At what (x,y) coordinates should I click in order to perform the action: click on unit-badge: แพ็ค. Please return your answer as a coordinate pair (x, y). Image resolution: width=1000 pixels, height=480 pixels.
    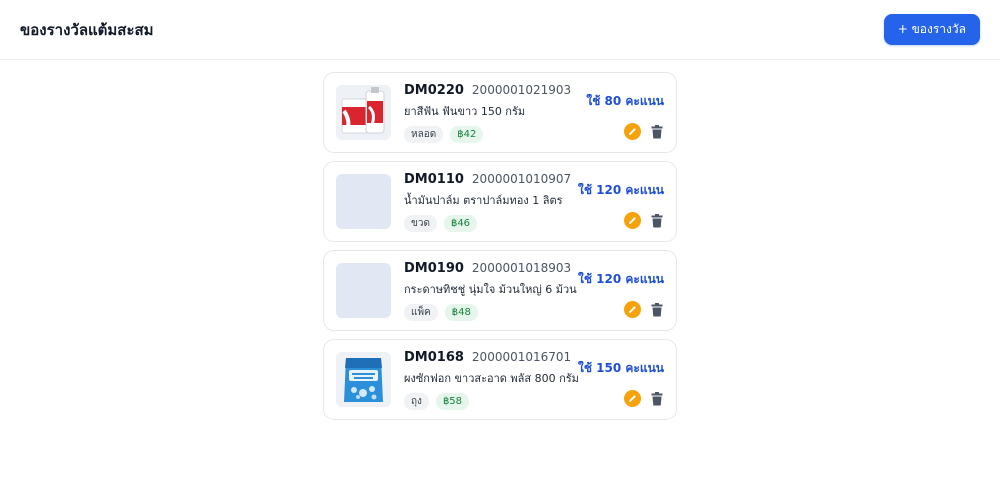
    Looking at the image, I should click on (421, 312).